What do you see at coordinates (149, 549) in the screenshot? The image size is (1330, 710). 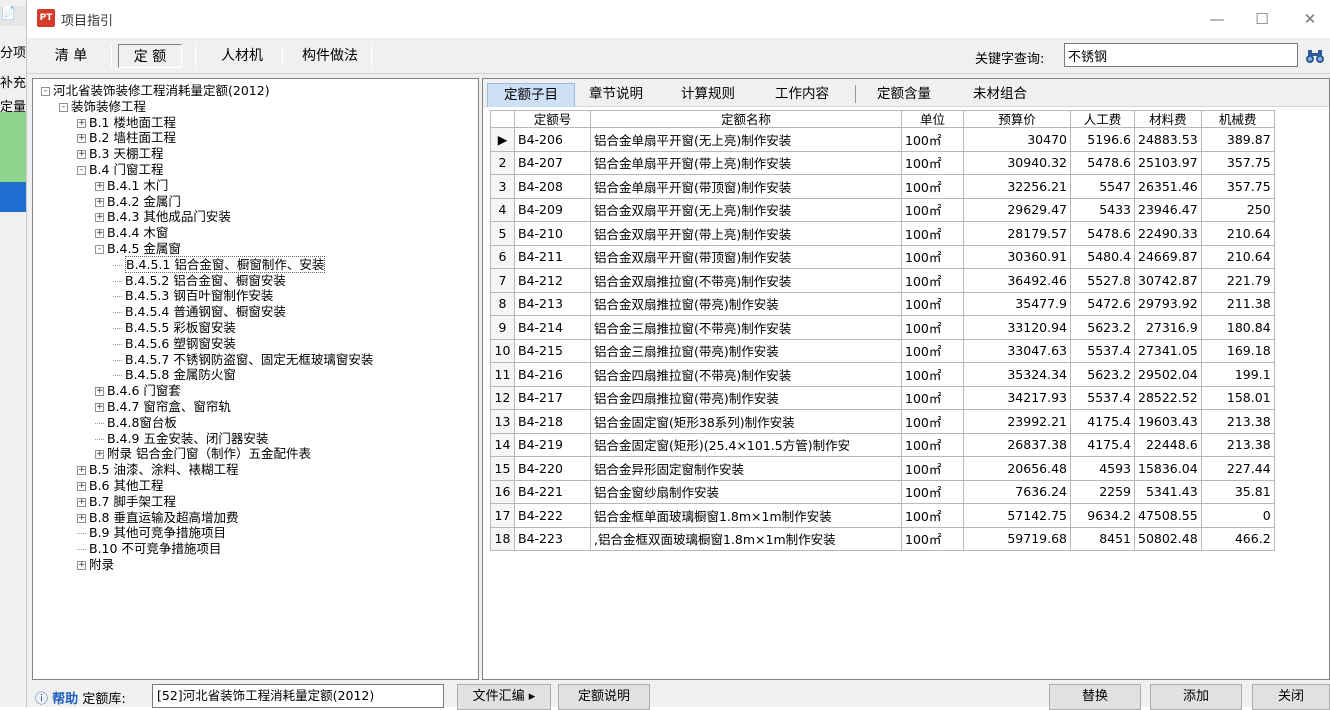 I see `tree-node: B.10 不可竞争措施项目` at bounding box center [149, 549].